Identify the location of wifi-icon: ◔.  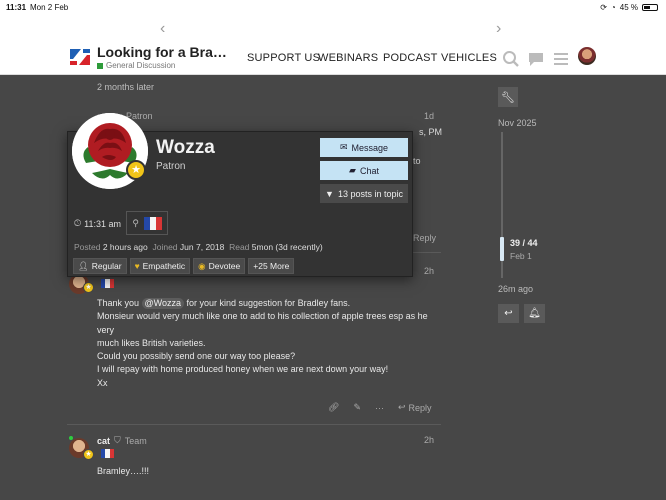
(613, 7).